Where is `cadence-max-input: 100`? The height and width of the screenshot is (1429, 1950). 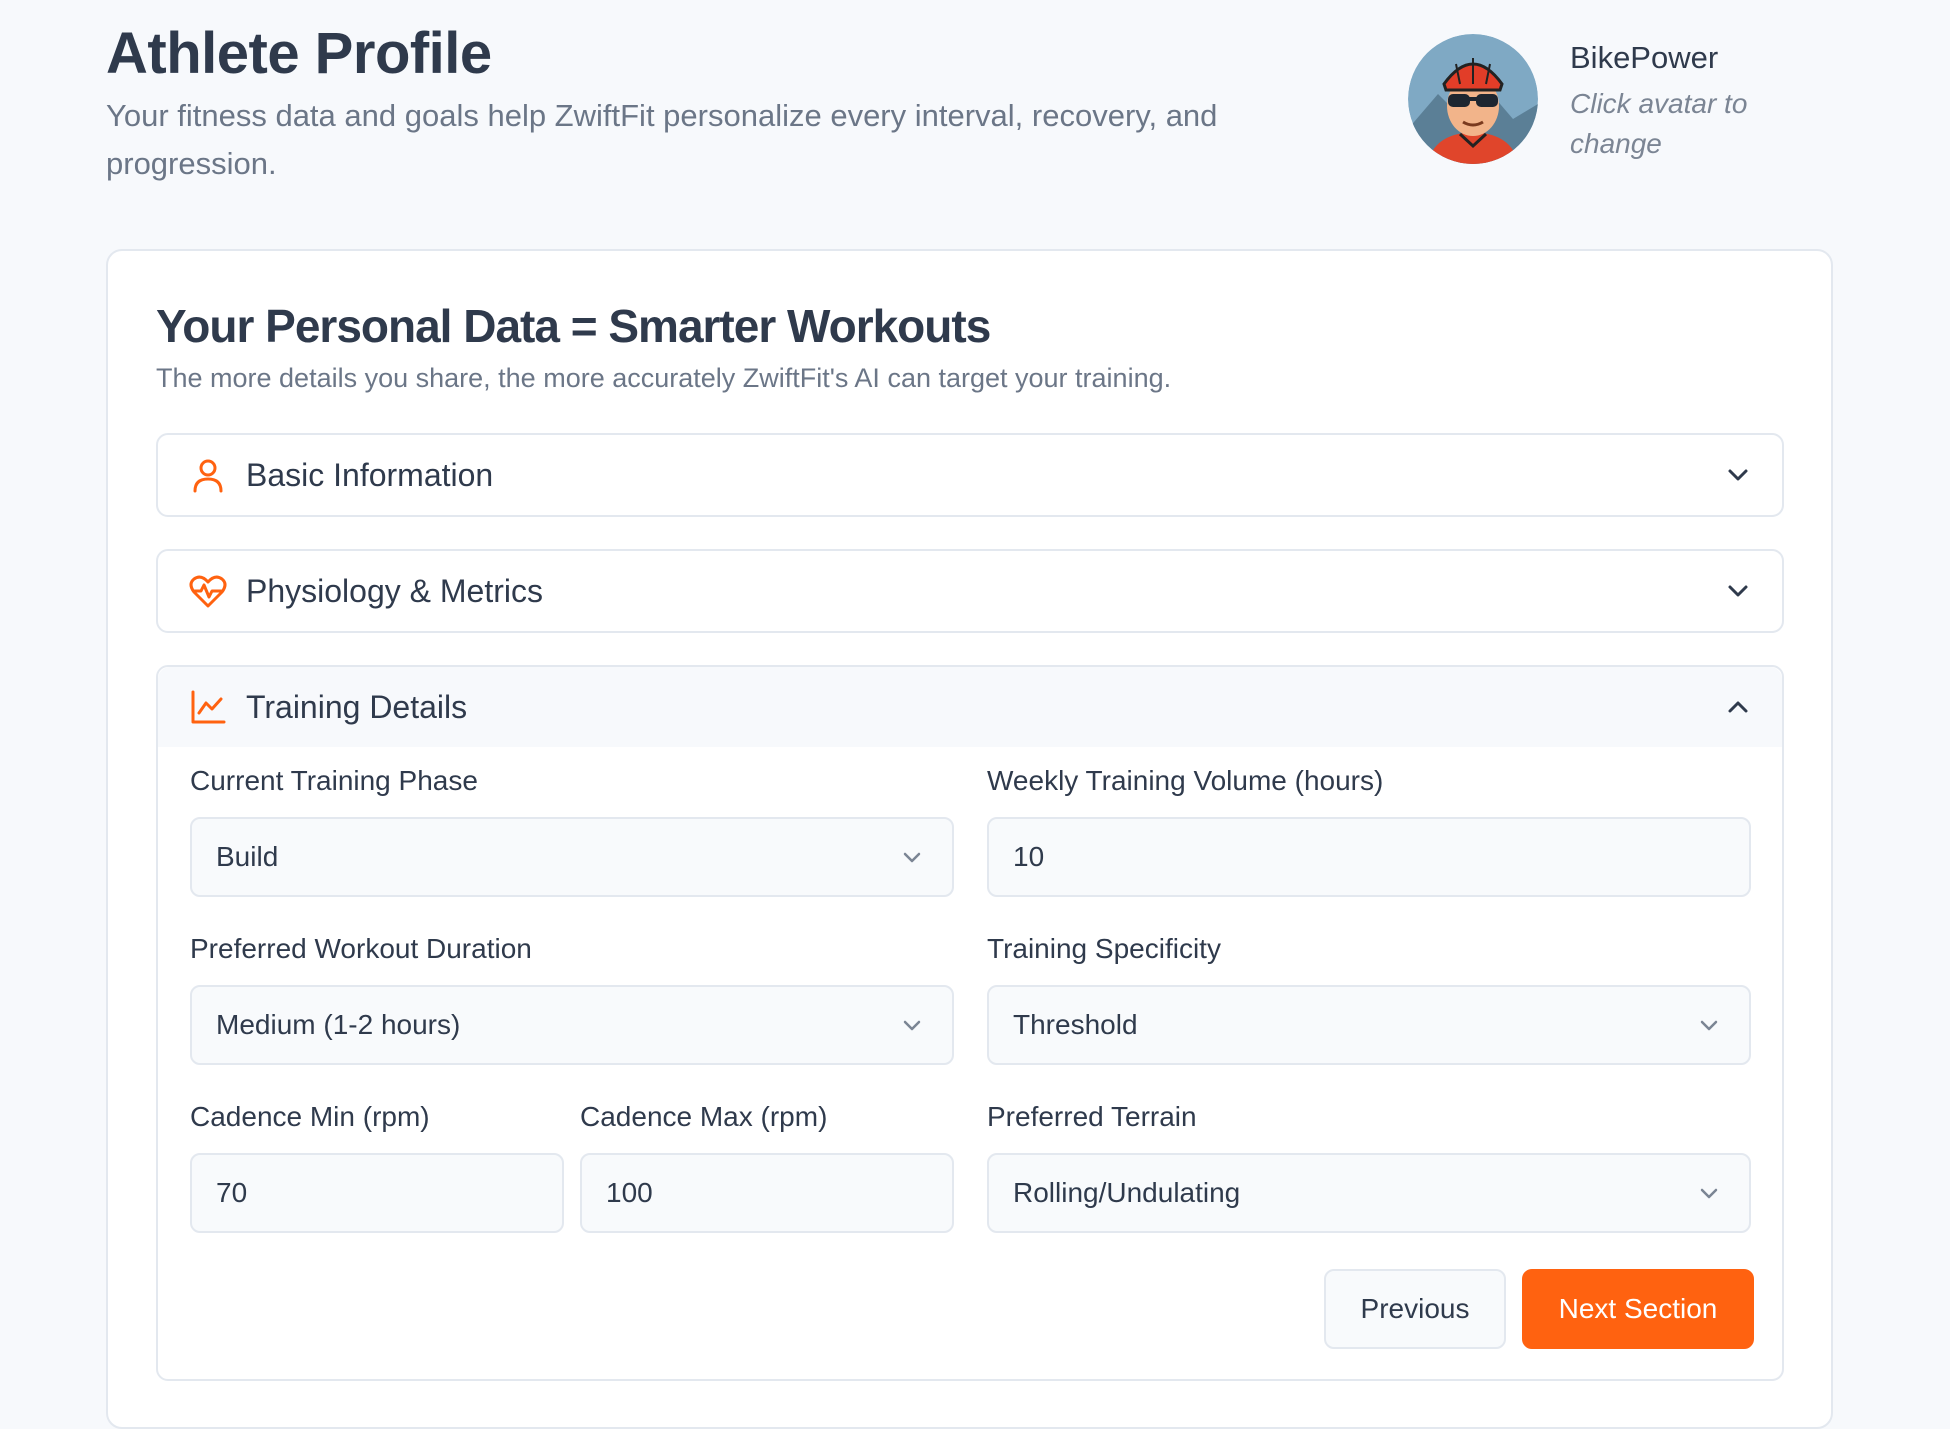
cadence-max-input: 100 is located at coordinates (767, 1193).